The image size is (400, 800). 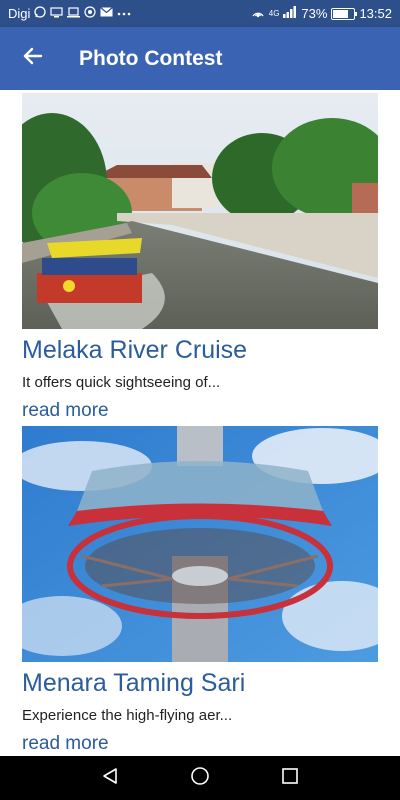 I want to click on nav-back-button, so click(x=110, y=778).